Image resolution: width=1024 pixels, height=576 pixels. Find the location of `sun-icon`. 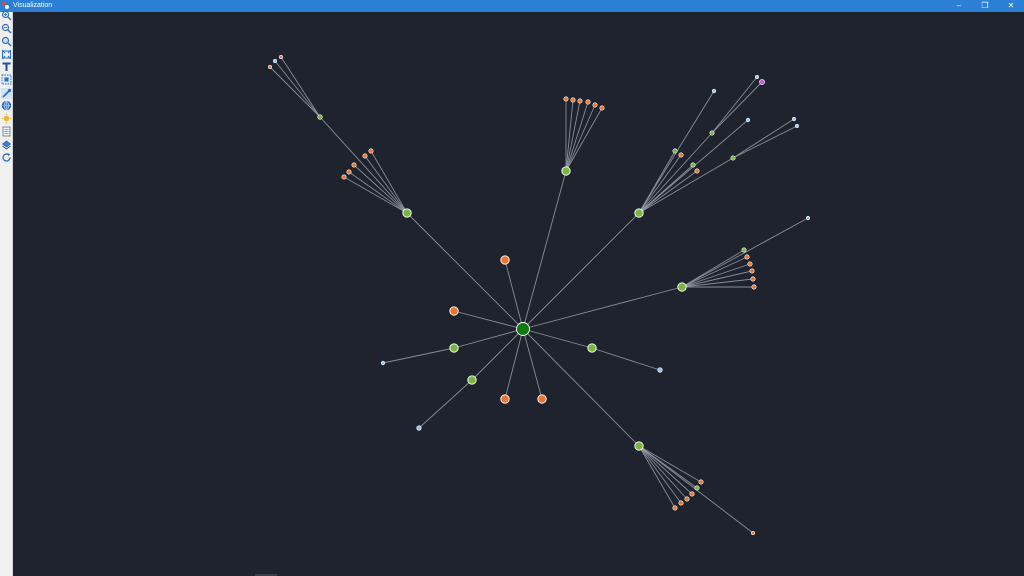

sun-icon is located at coordinates (6, 118).